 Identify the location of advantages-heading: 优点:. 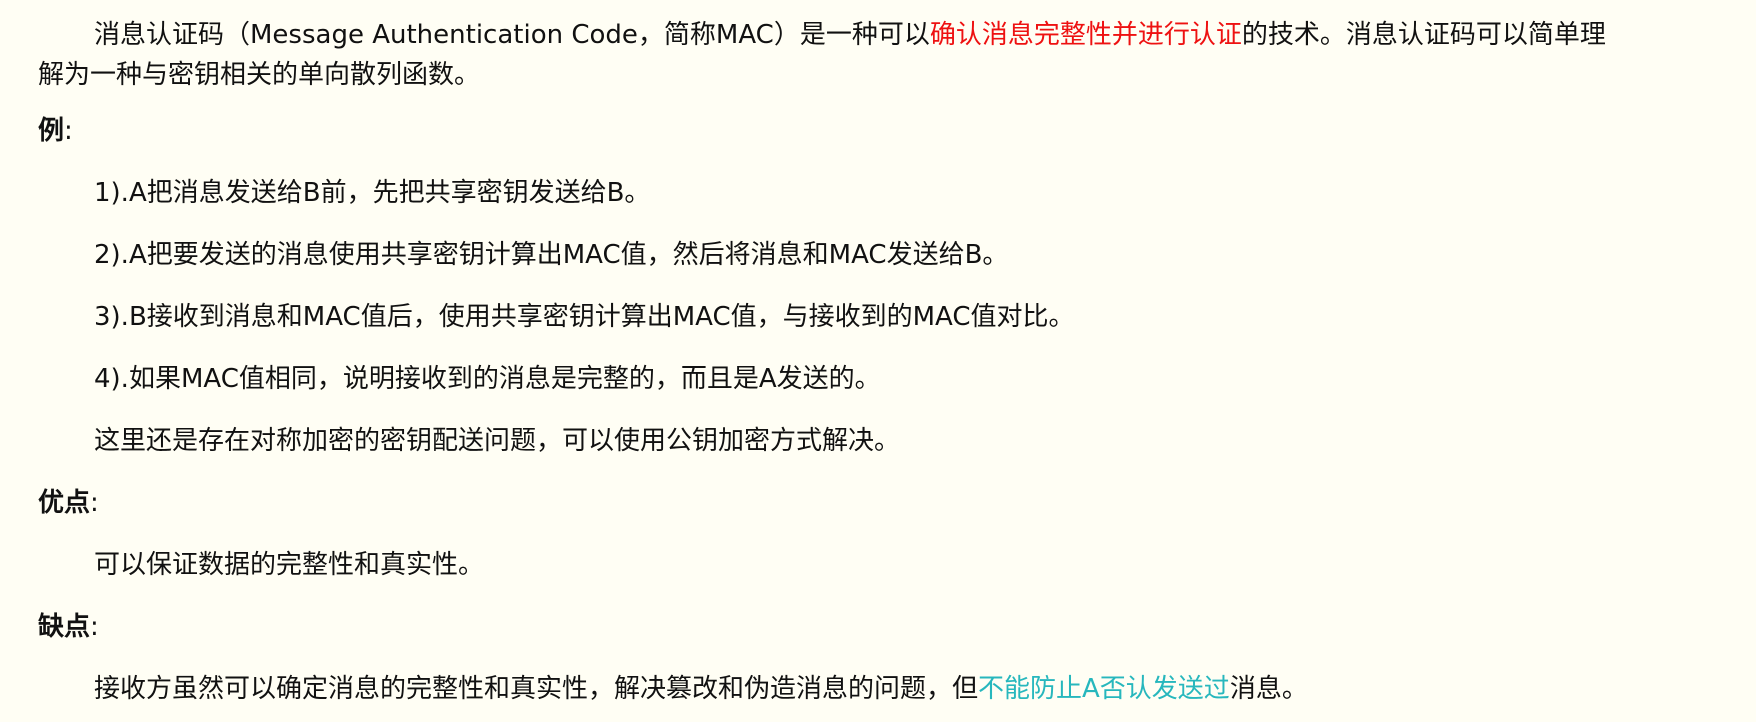
(68, 504).